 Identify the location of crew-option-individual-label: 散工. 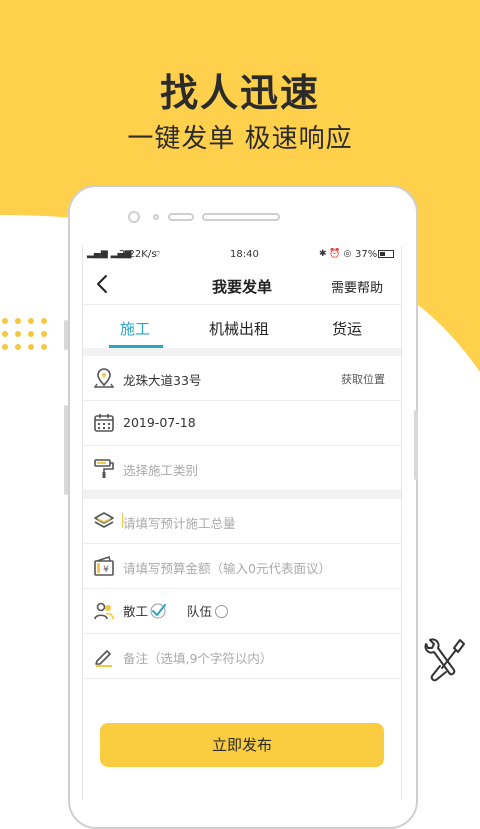
(135, 610).